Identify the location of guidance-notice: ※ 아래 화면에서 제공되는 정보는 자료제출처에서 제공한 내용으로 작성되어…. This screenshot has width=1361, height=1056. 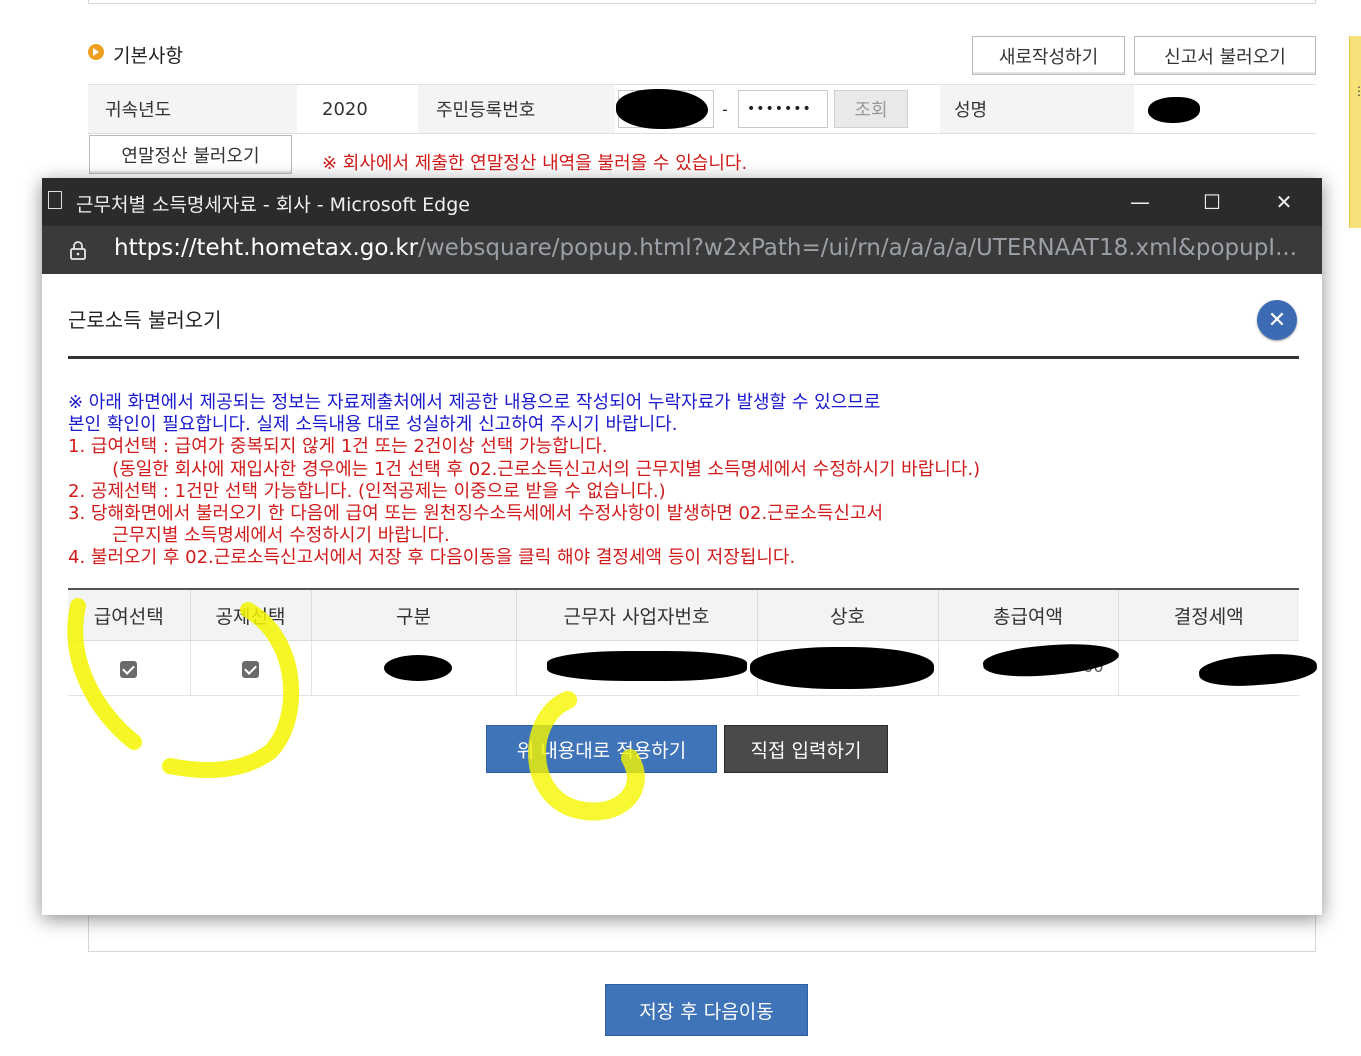
(524, 481).